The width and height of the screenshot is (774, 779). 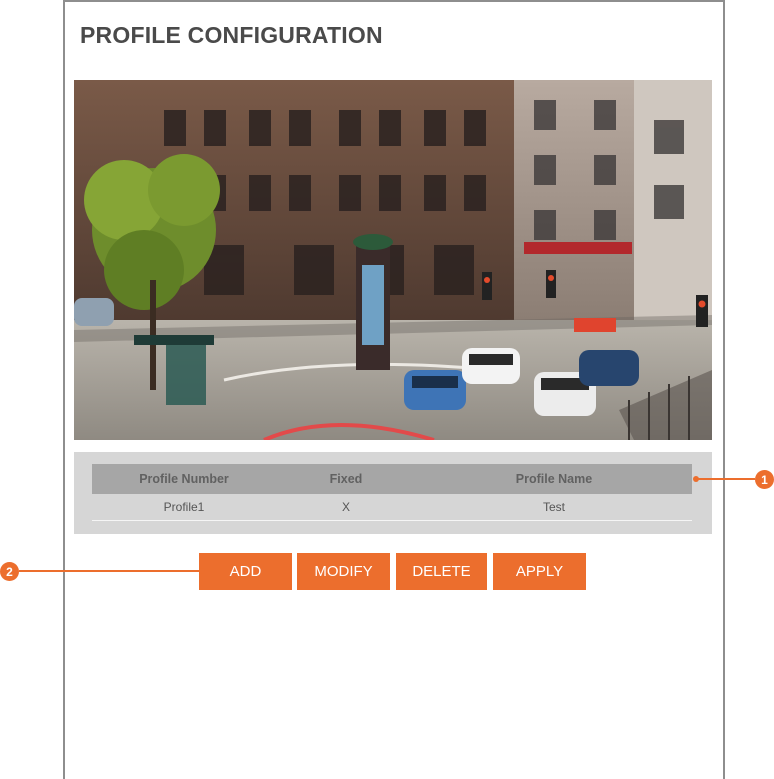 What do you see at coordinates (392, 507) in the screenshot?
I see `table-row: Profile1 X Test` at bounding box center [392, 507].